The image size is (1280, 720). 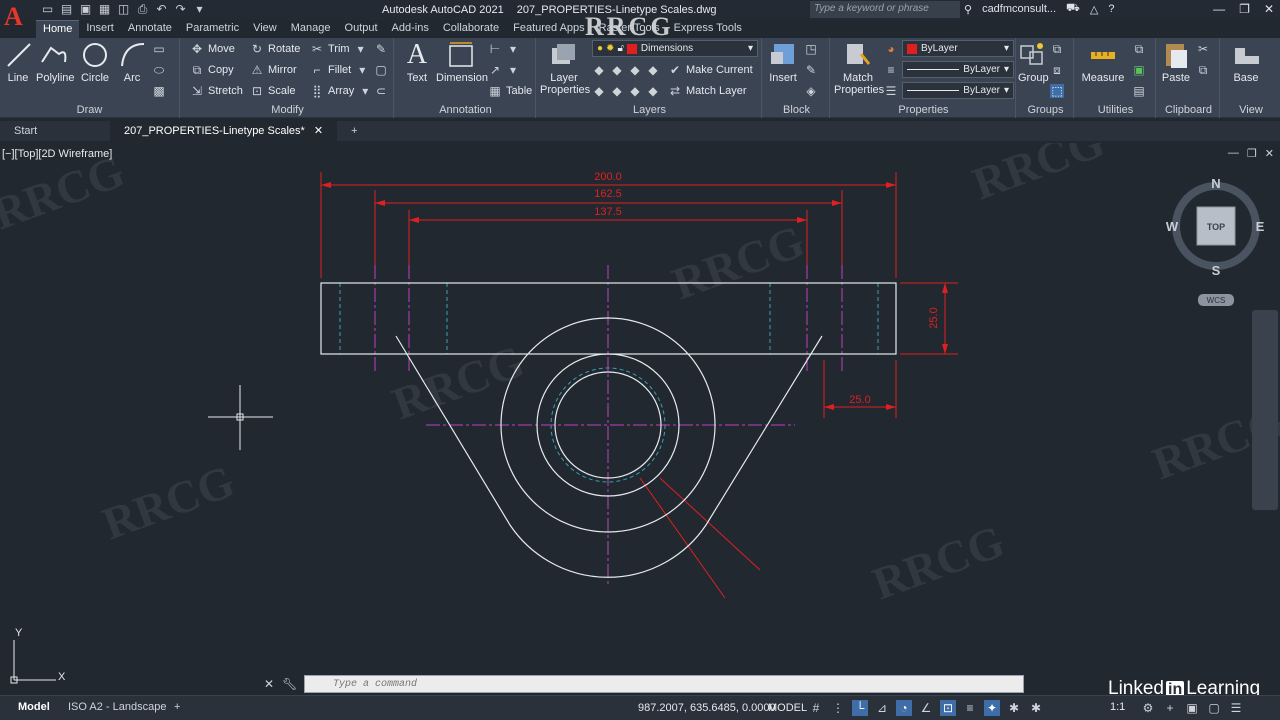 I want to click on move-button: ✥ Move, so click(x=212, y=49).